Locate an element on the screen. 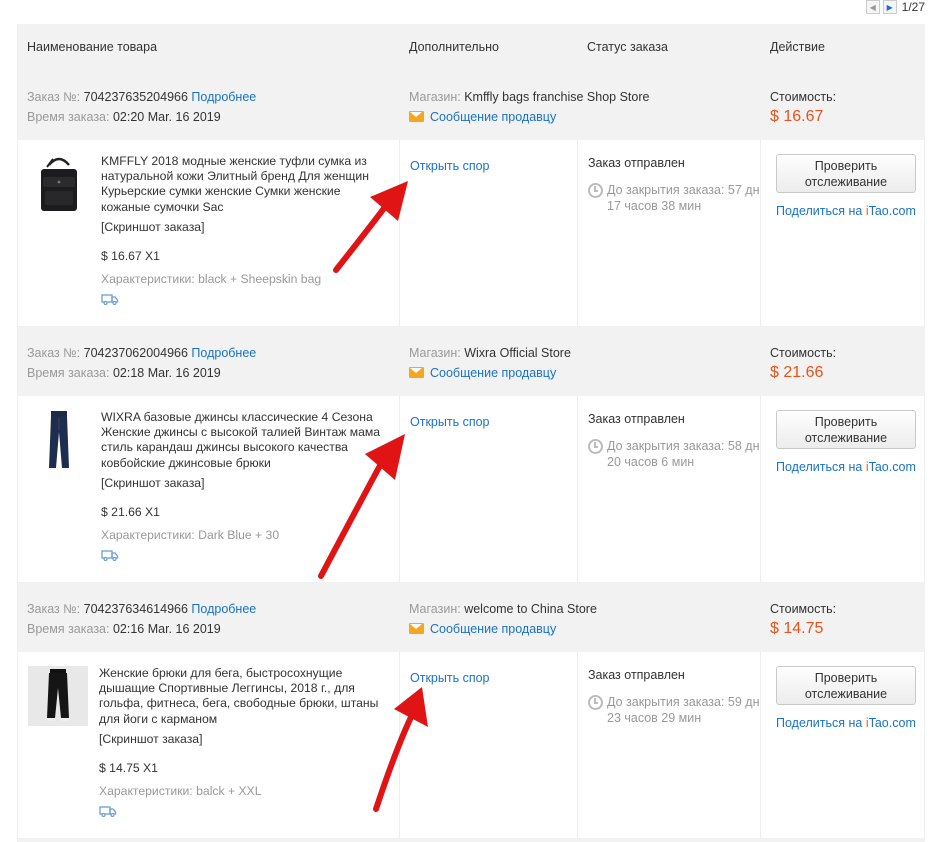 The width and height of the screenshot is (945, 842). store-name: Wixra Official Store is located at coordinates (517, 353).